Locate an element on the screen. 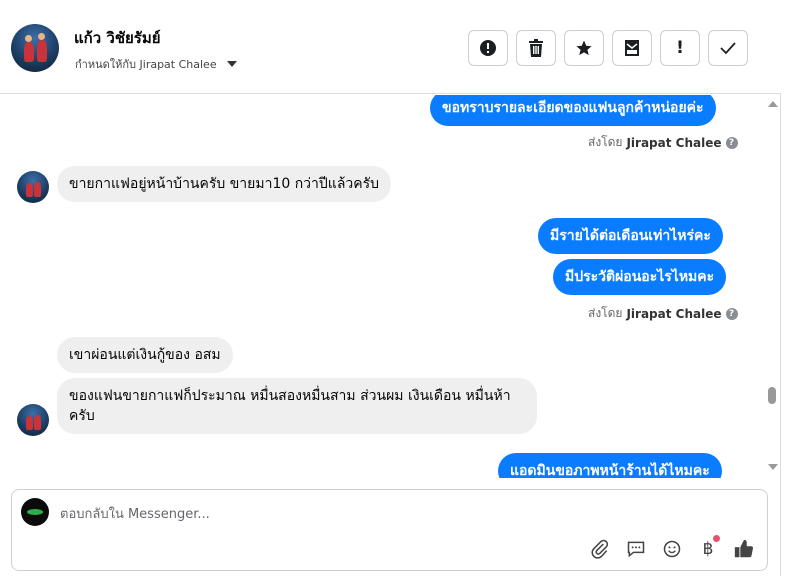 The height and width of the screenshot is (576, 785). assigned-to-label: กำหนดให้กับ Jirapat Chalee is located at coordinates (146, 64).